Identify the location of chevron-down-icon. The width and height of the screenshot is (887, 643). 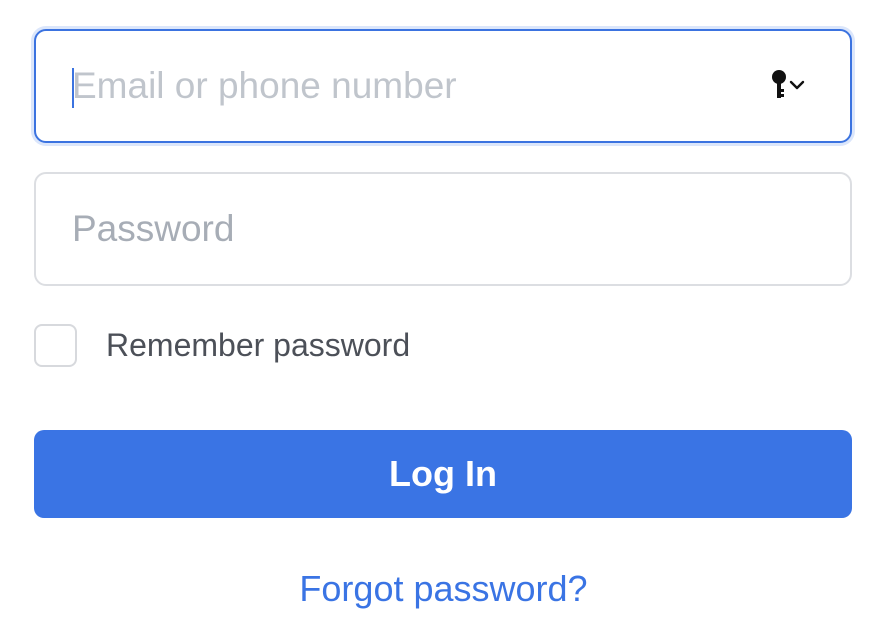
(797, 85).